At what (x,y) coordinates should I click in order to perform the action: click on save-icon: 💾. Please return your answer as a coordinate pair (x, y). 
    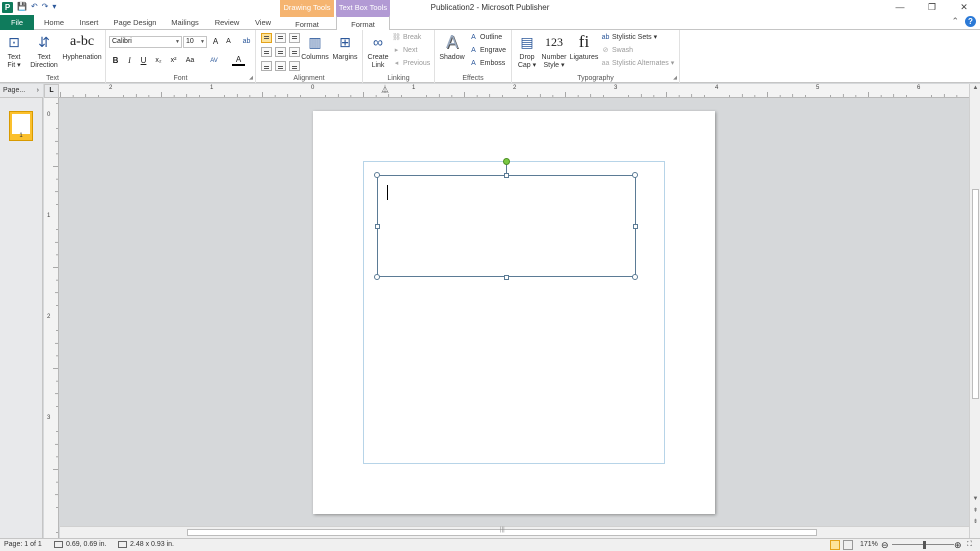
    Looking at the image, I should click on (22, 7).